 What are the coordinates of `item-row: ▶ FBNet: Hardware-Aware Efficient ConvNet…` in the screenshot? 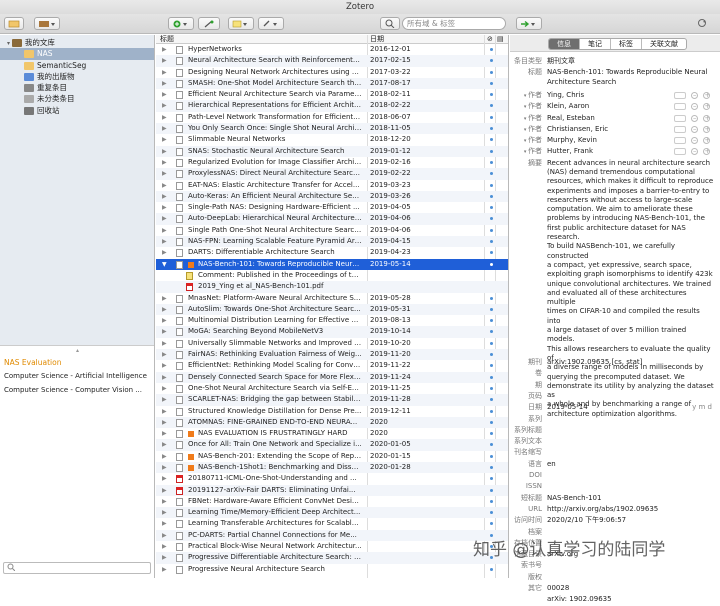 It's located at (332, 501).